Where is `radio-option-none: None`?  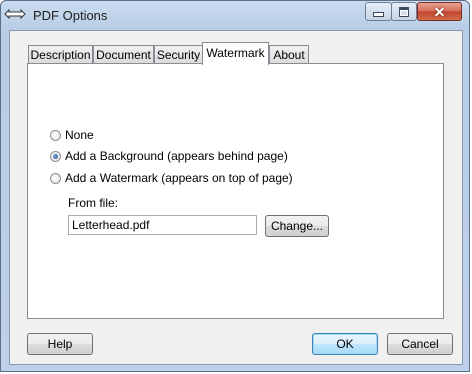 radio-option-none: None is located at coordinates (72, 135).